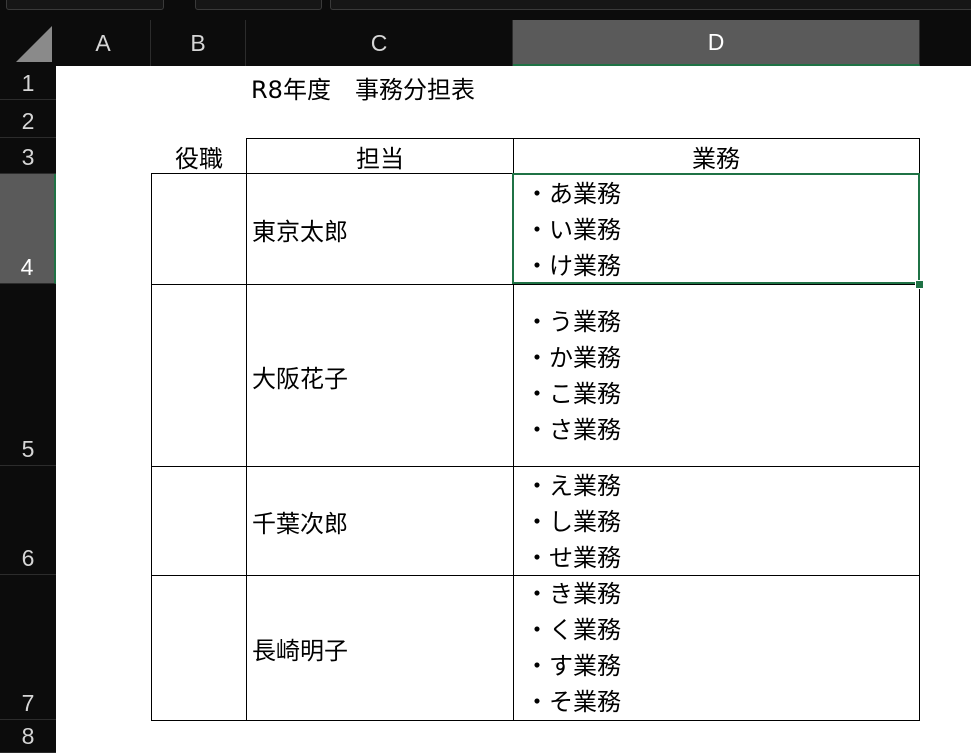 The width and height of the screenshot is (971, 753). I want to click on duties-cell-1: ・あ業務 ・い業務 ・け業務, so click(716, 229).